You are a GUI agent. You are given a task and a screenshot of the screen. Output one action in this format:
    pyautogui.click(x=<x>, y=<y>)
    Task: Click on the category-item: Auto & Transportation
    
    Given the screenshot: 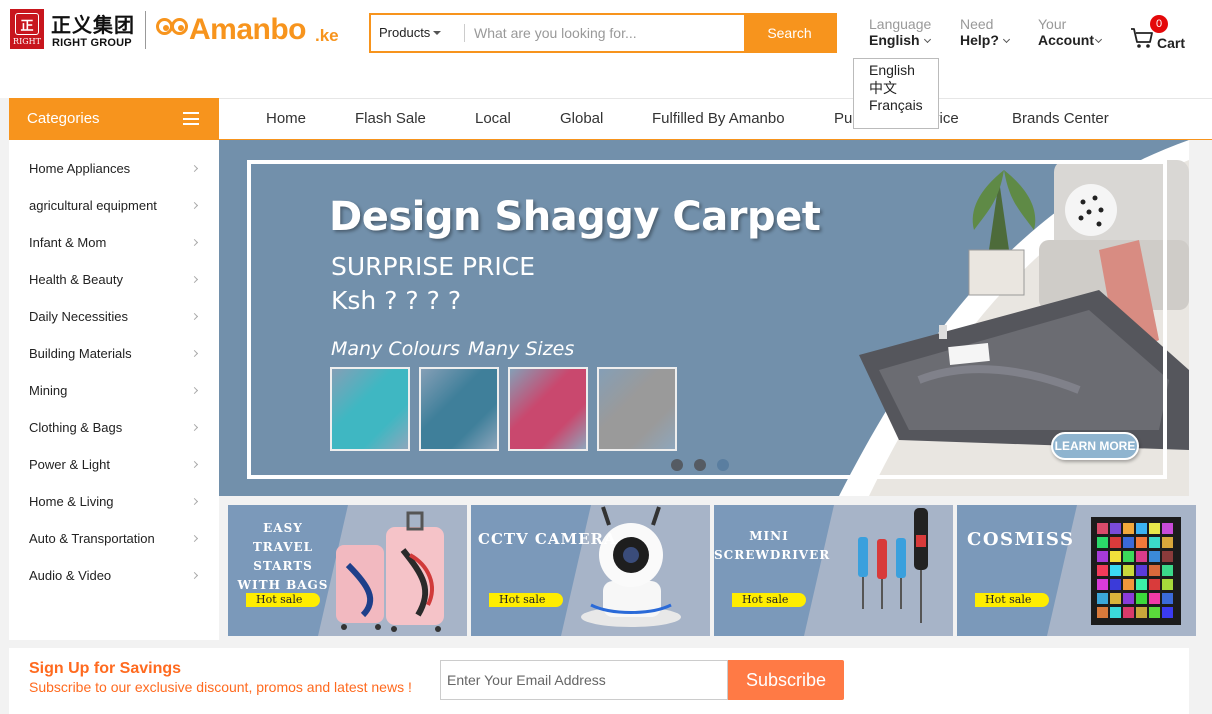 What is the action you would take?
    pyautogui.click(x=114, y=538)
    